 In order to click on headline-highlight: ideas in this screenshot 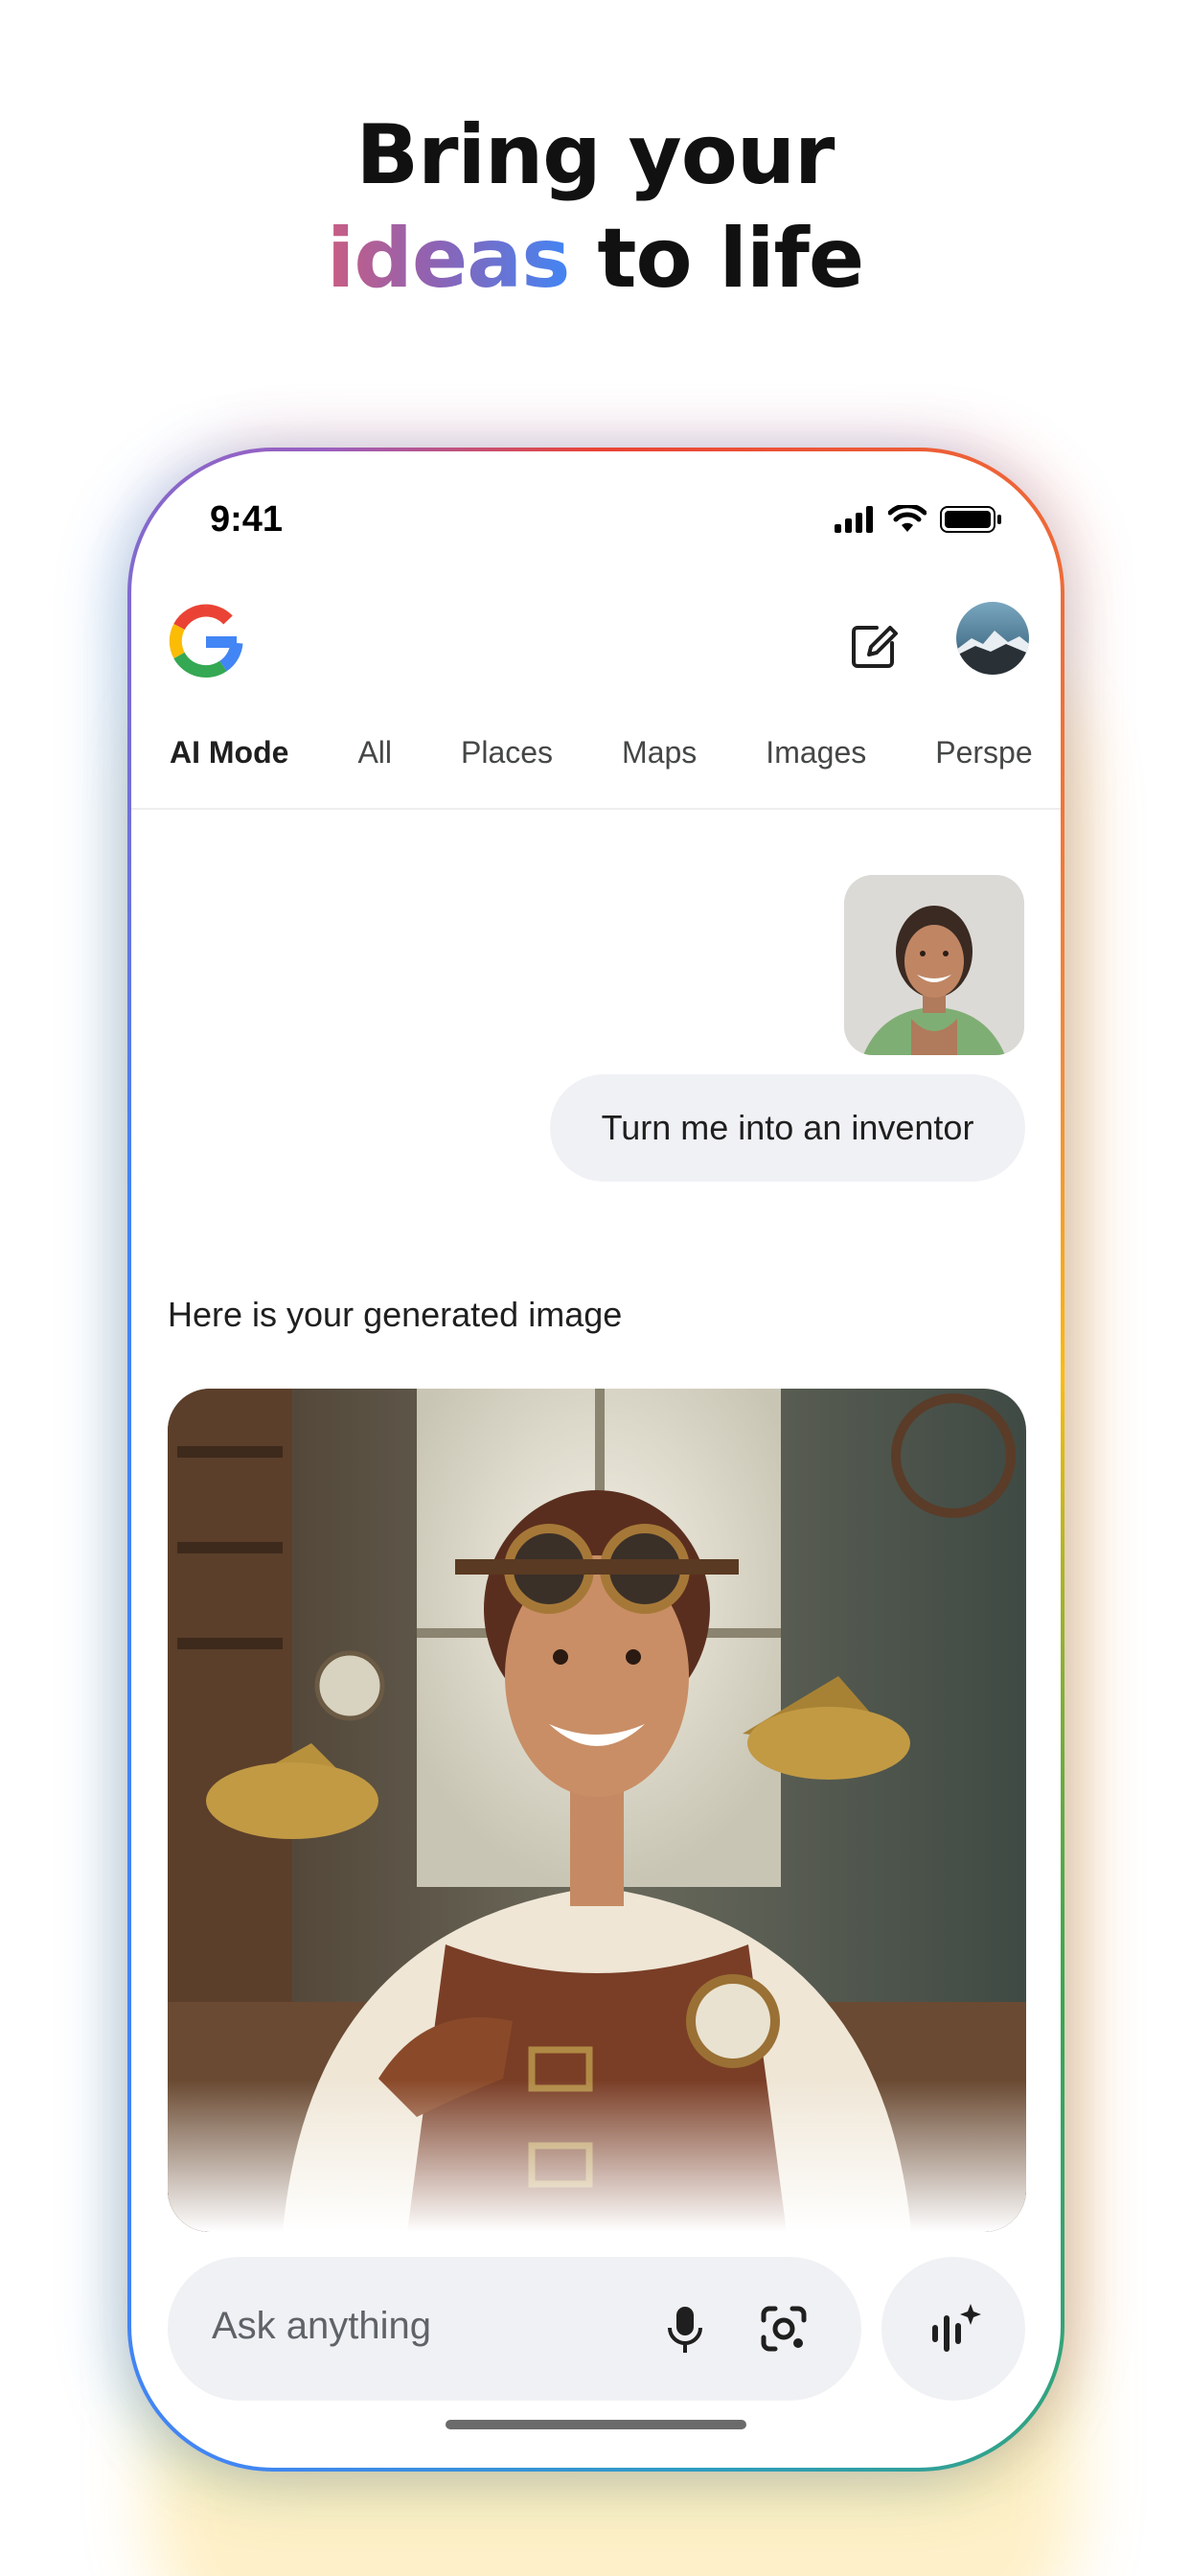, I will do `click(449, 259)`.